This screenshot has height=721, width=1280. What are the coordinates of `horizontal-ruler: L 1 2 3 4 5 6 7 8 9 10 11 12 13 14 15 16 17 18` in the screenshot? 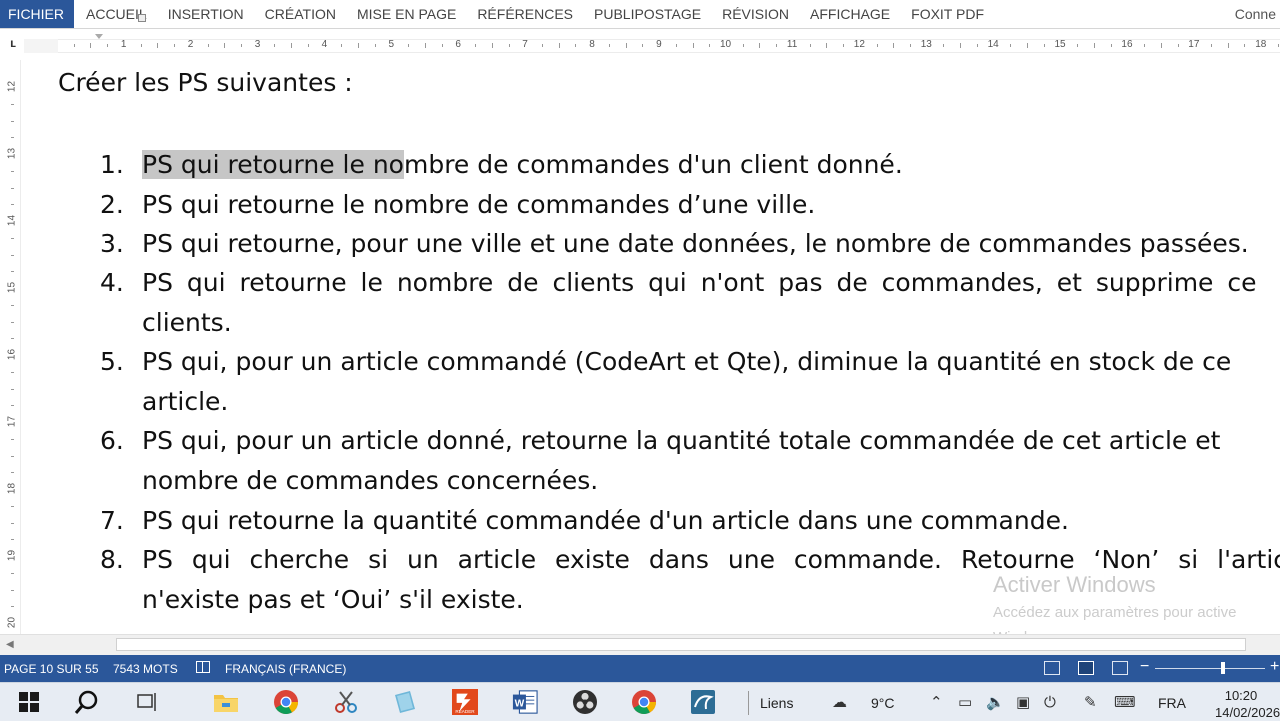 It's located at (640, 46).